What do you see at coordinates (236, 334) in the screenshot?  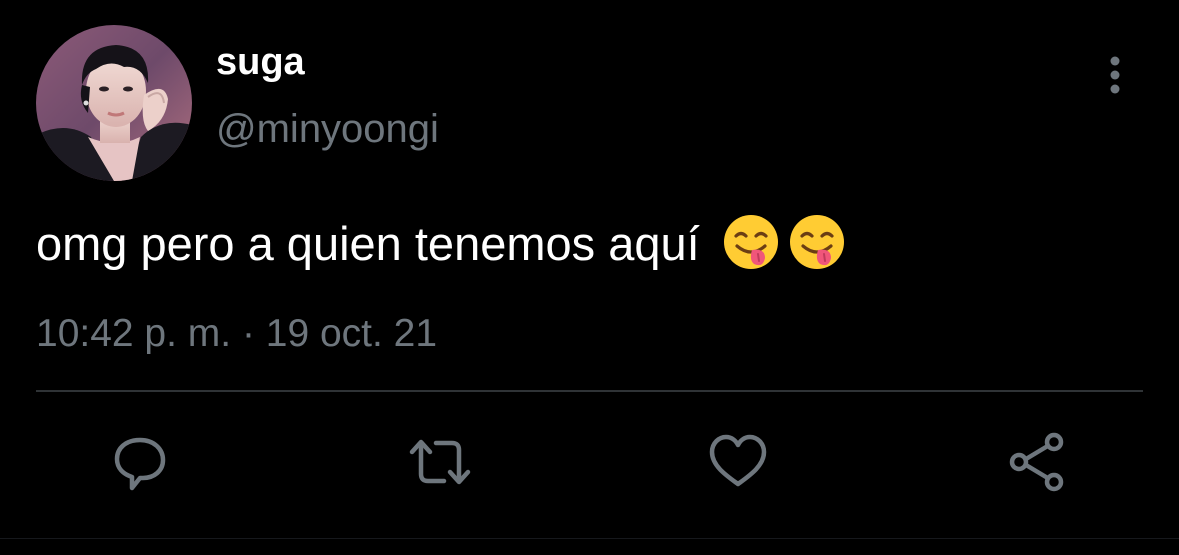 I see `tweet-timestamp: 10:42 p. m. · 19 oct. 21` at bounding box center [236, 334].